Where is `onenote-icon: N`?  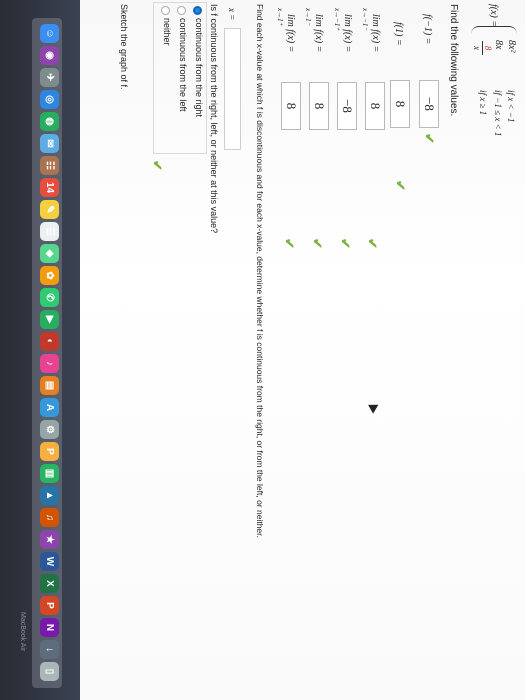
onenote-icon: N is located at coordinates (49, 627).